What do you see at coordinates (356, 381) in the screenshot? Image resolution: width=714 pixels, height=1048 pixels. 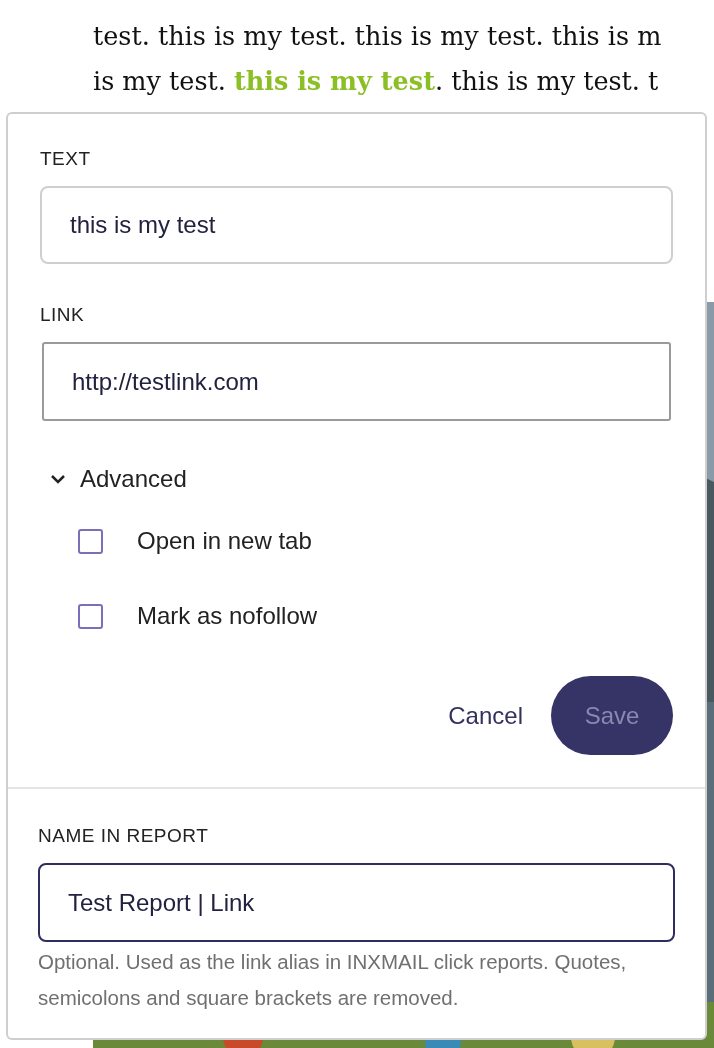 I see `link-field: http://testlink.com` at bounding box center [356, 381].